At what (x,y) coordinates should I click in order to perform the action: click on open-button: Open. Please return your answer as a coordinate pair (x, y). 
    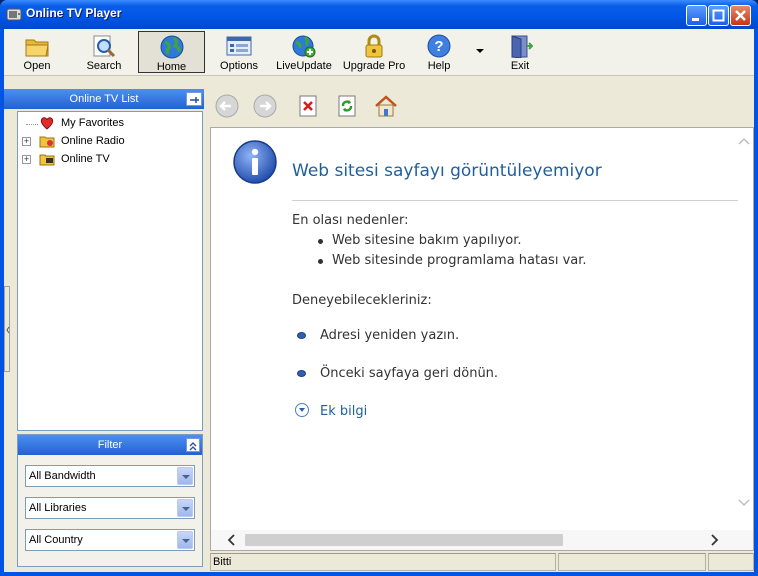
    Looking at the image, I should click on (37, 52).